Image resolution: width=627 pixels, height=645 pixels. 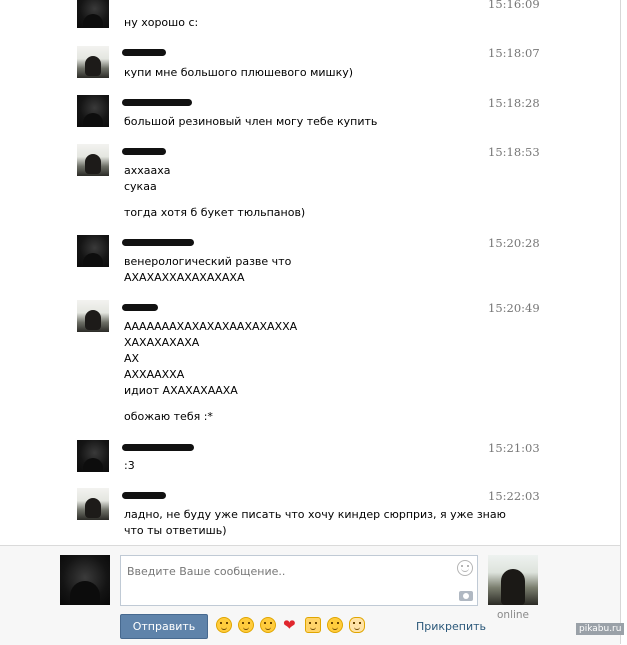 What do you see at coordinates (514, 496) in the screenshot?
I see `message-time: 15:22:03` at bounding box center [514, 496].